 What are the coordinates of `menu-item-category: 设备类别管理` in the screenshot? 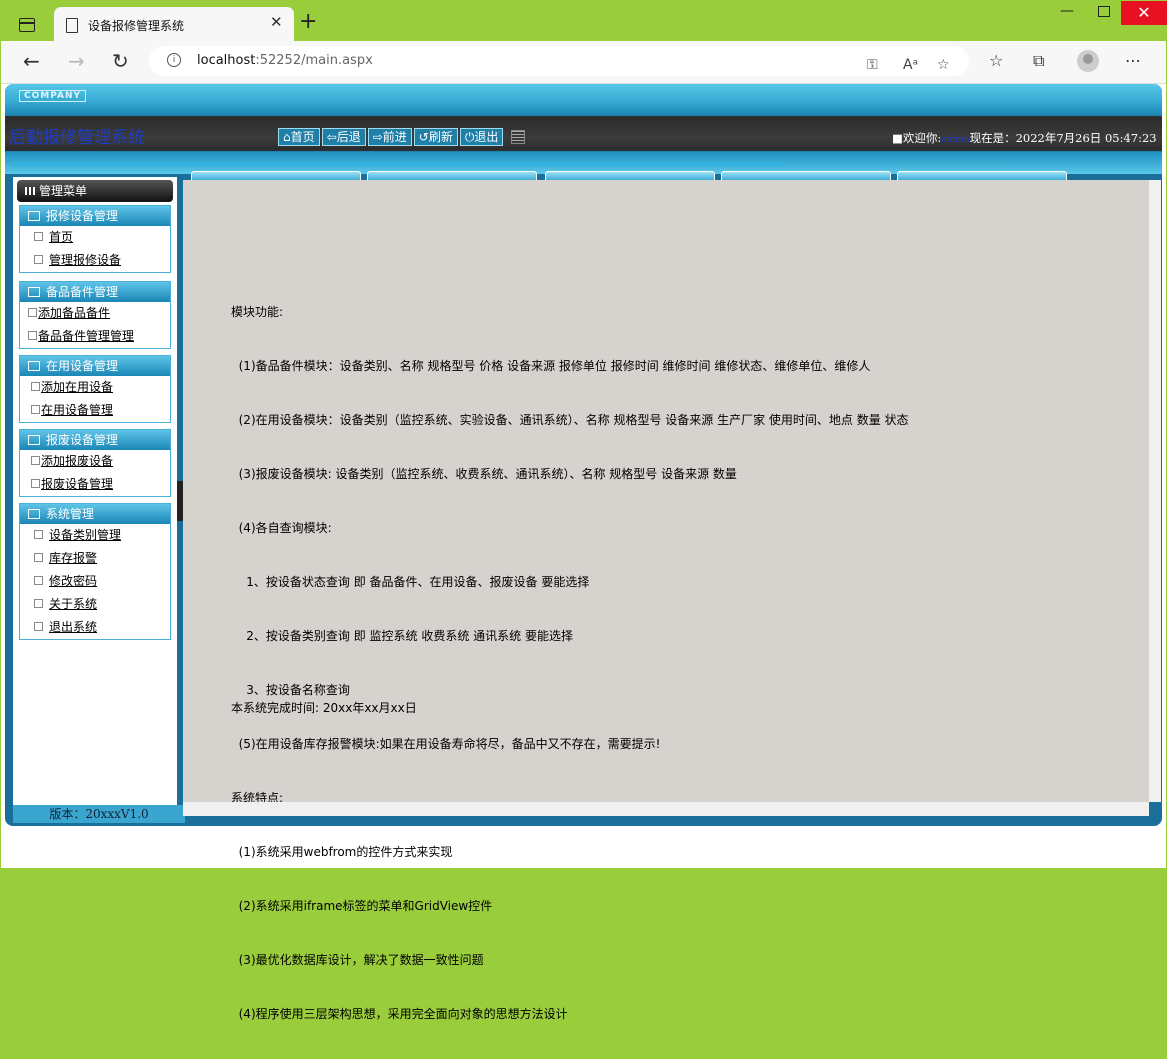 It's located at (95, 535).